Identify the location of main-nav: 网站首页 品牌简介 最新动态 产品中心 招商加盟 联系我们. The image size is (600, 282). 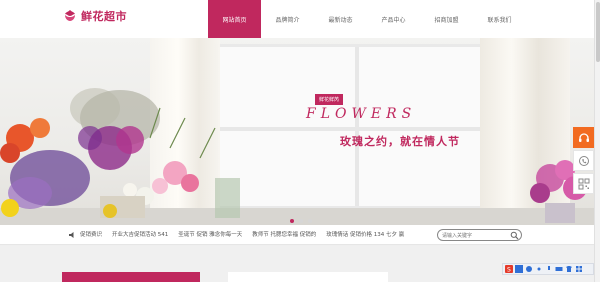
(367, 19).